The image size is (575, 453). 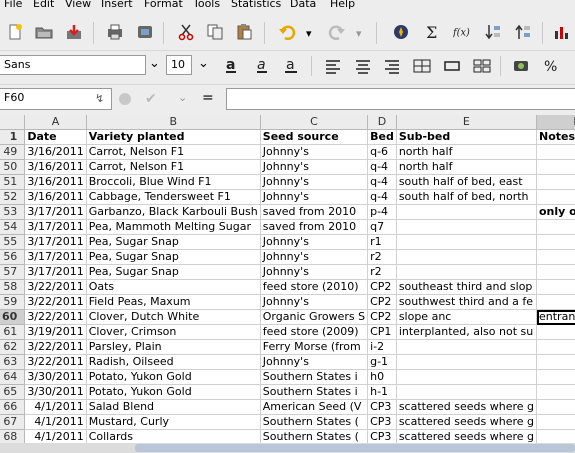 I want to click on font-name-combo: Sans, so click(x=73, y=65).